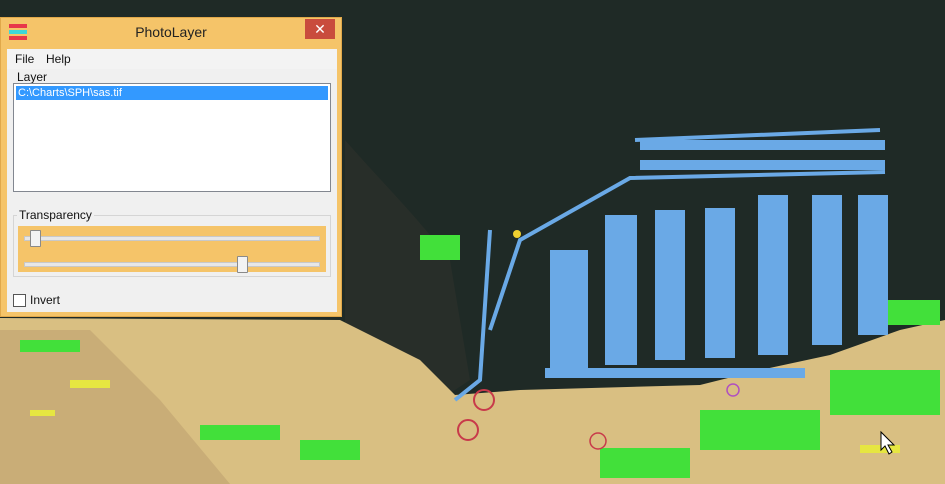 The width and height of the screenshot is (945, 484). I want to click on transparency-panel, so click(172, 249).